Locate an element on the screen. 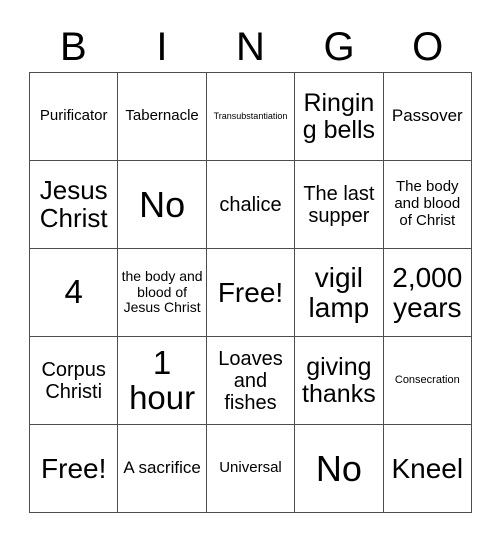 The image size is (500, 544). bingo-header-row: B I N G O is located at coordinates (250, 47).